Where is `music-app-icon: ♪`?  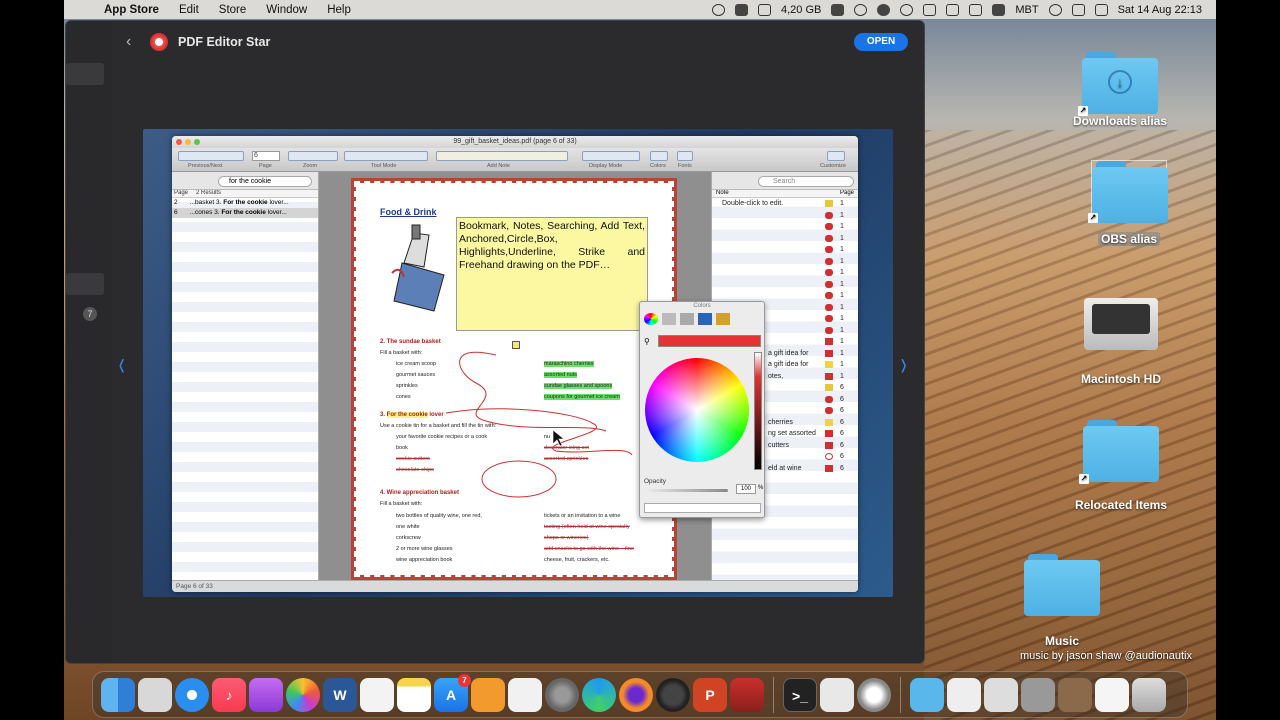
music-app-icon: ♪ is located at coordinates (229, 694).